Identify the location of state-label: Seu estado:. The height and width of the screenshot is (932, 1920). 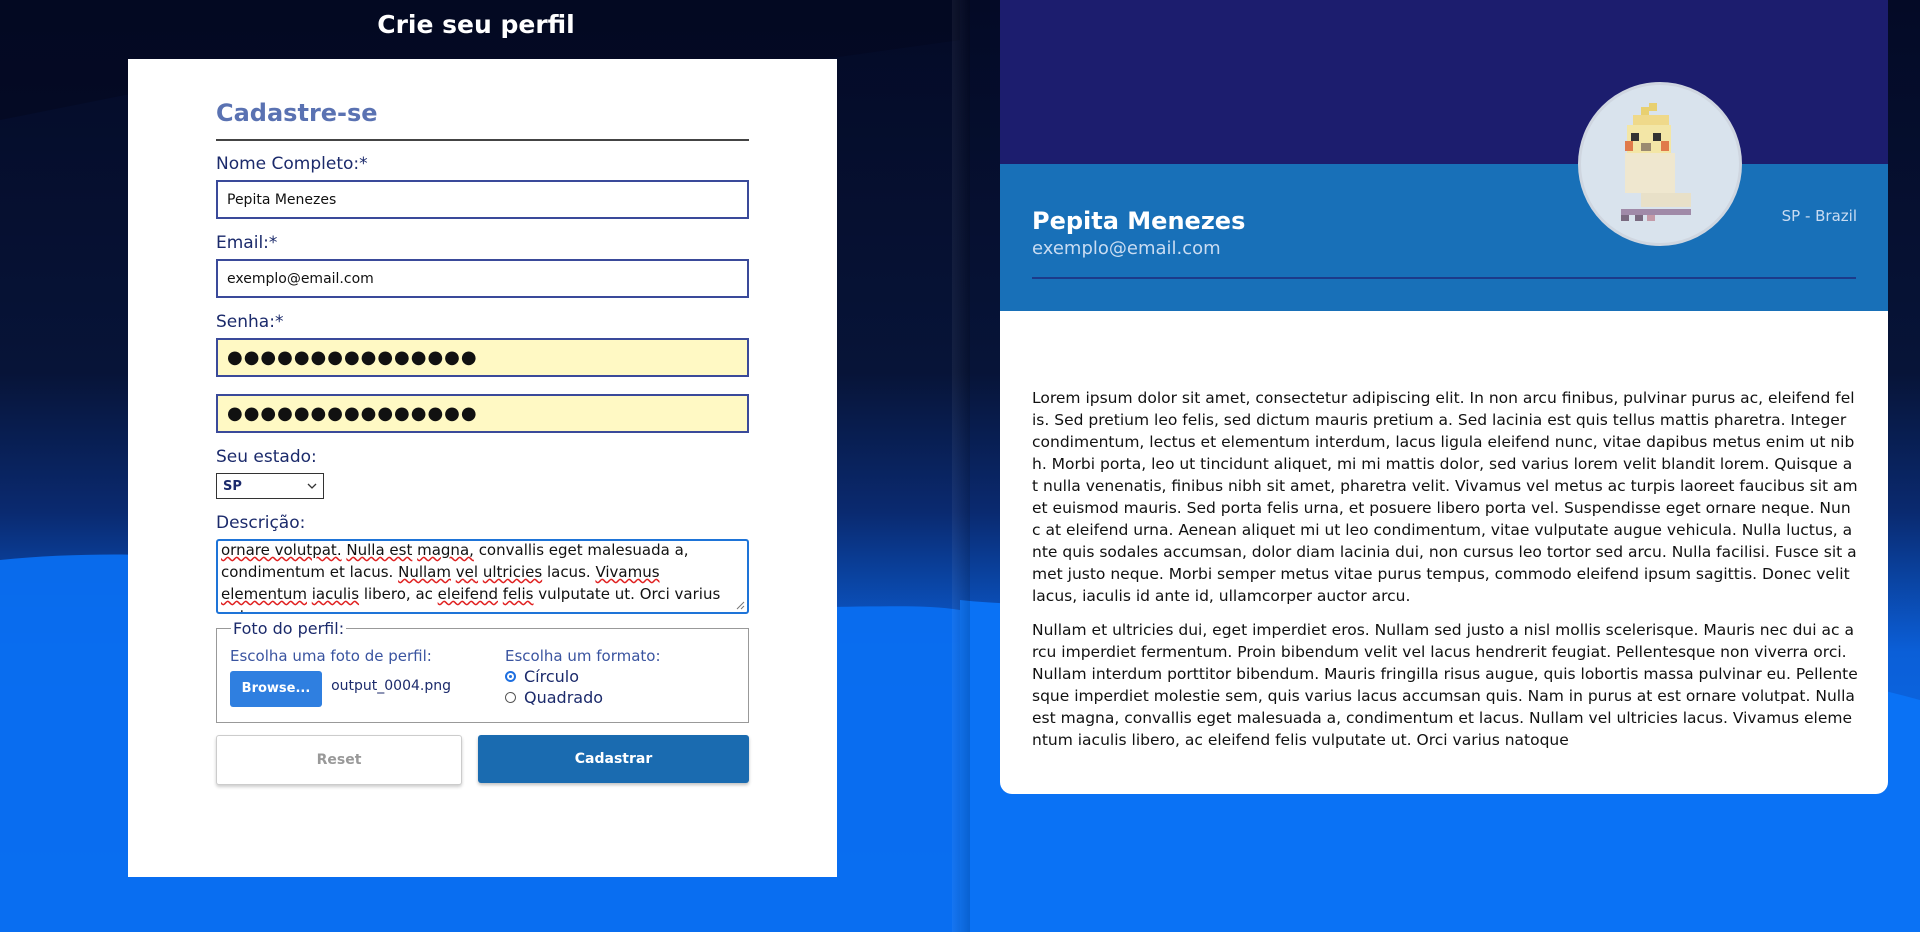
(266, 457).